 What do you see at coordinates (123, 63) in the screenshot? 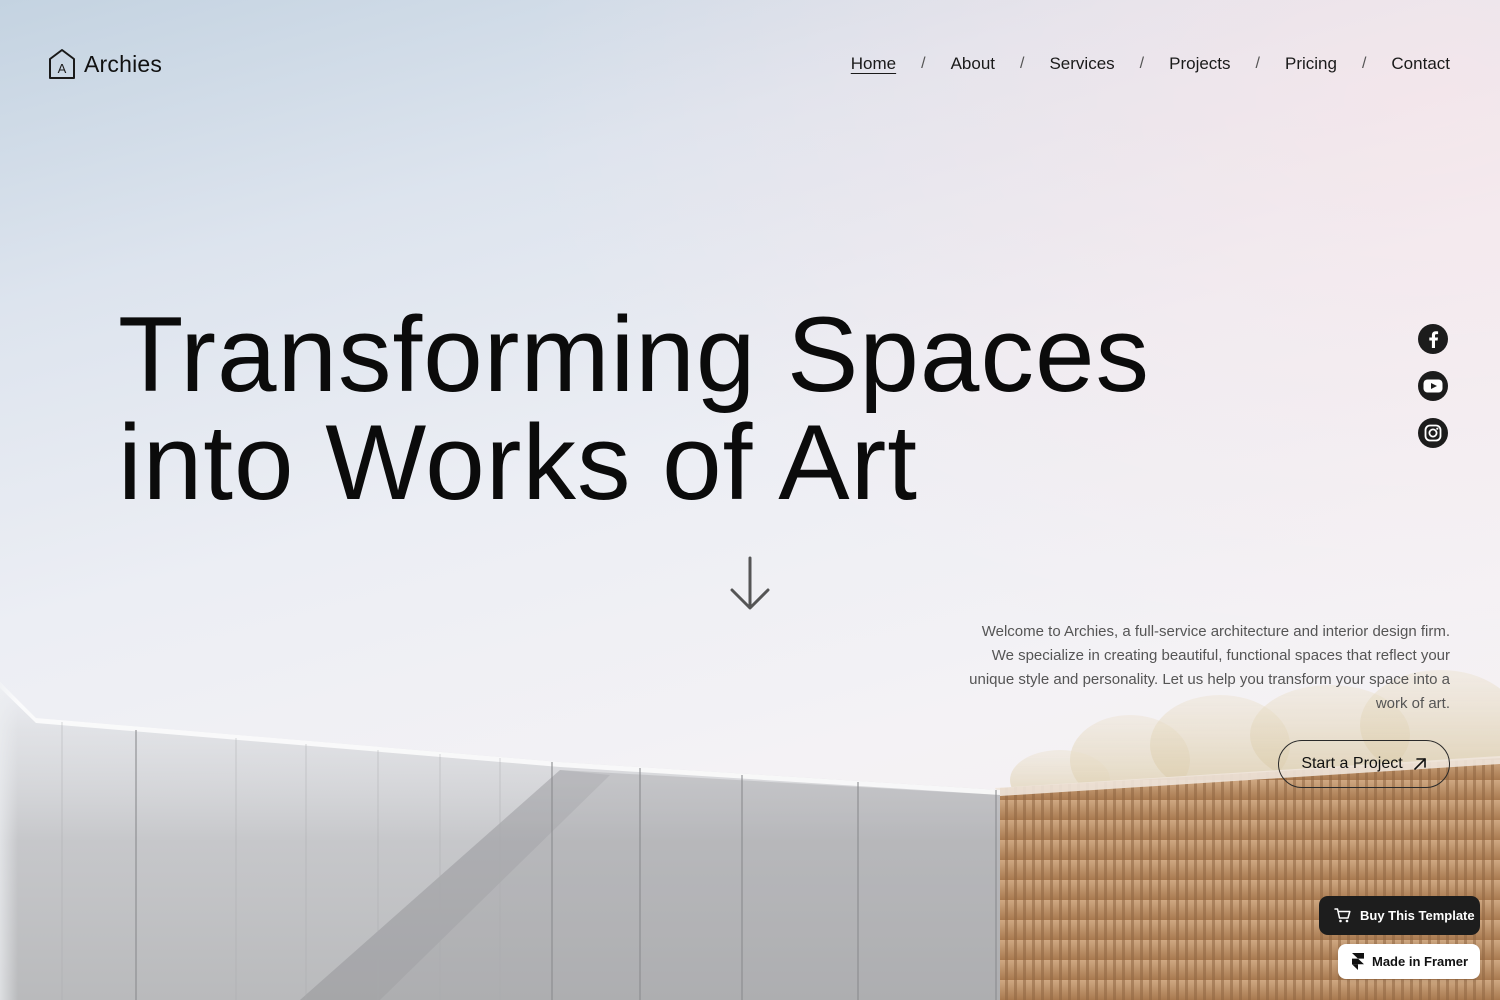
I see `brand-name: Archies` at bounding box center [123, 63].